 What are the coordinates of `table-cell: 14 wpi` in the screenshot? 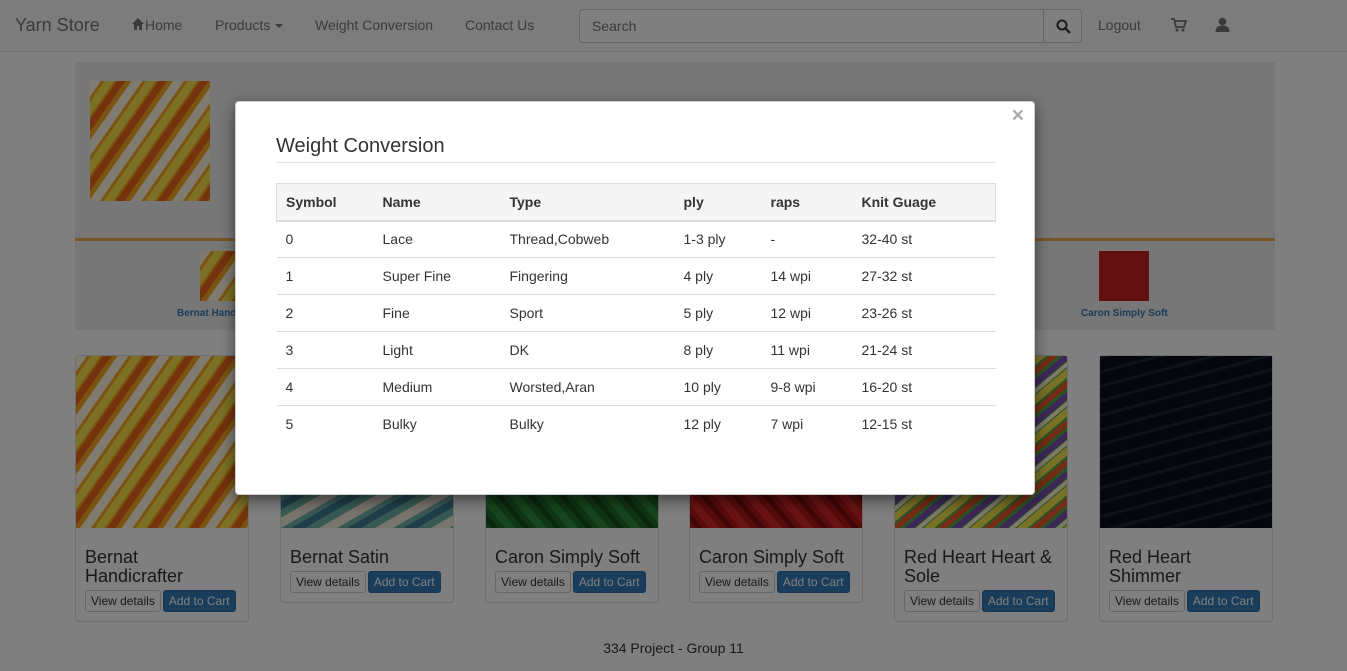 It's located at (807, 276).